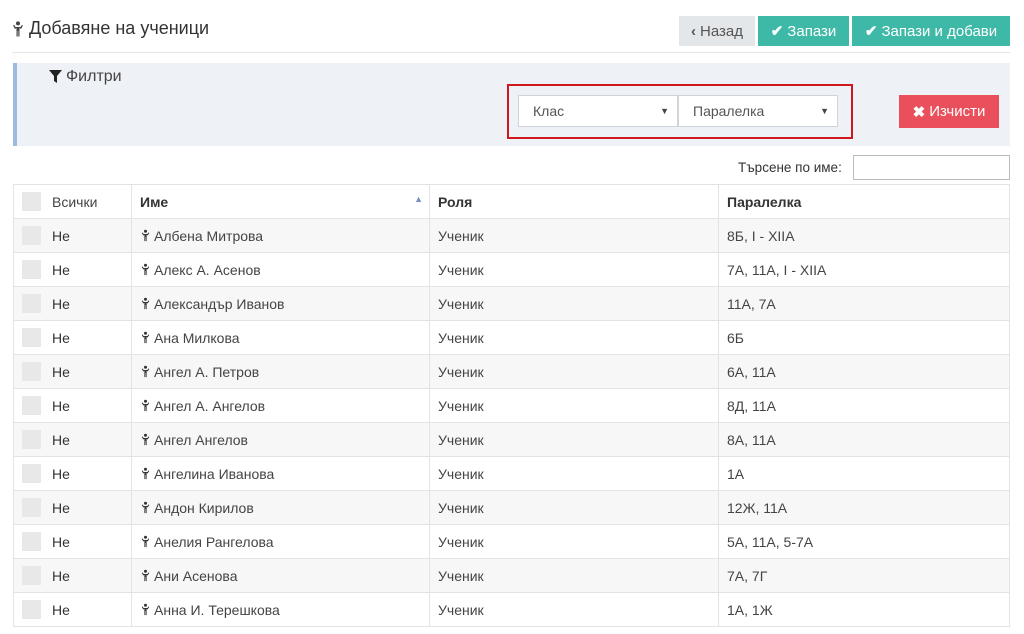 The width and height of the screenshot is (1024, 634). I want to click on table-row: Не Ангел Ангелов Ученик 8А, 11А, so click(511, 439).